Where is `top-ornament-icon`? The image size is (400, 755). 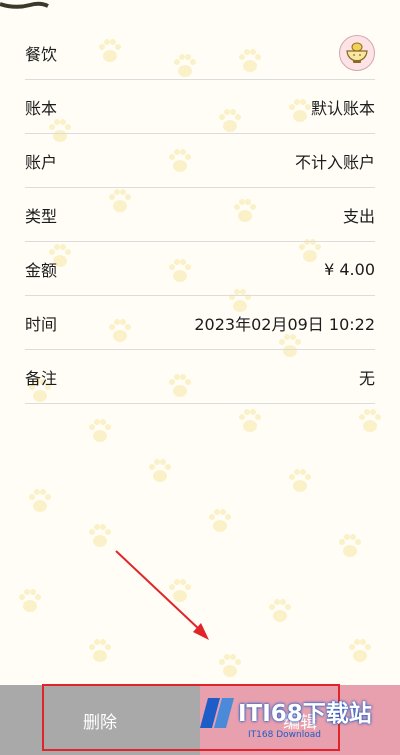 top-ornament-icon is located at coordinates (24, 5).